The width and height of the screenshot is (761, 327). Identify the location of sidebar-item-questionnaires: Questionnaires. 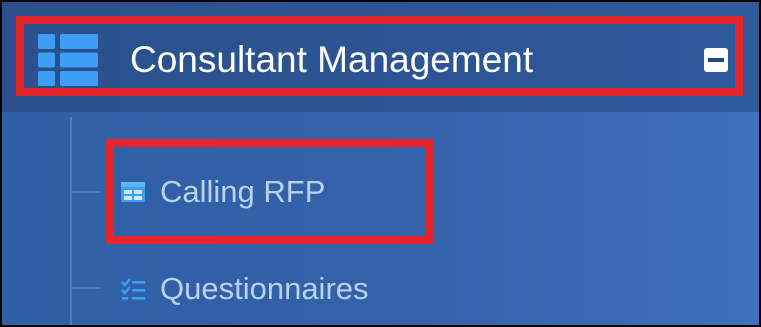
(244, 289).